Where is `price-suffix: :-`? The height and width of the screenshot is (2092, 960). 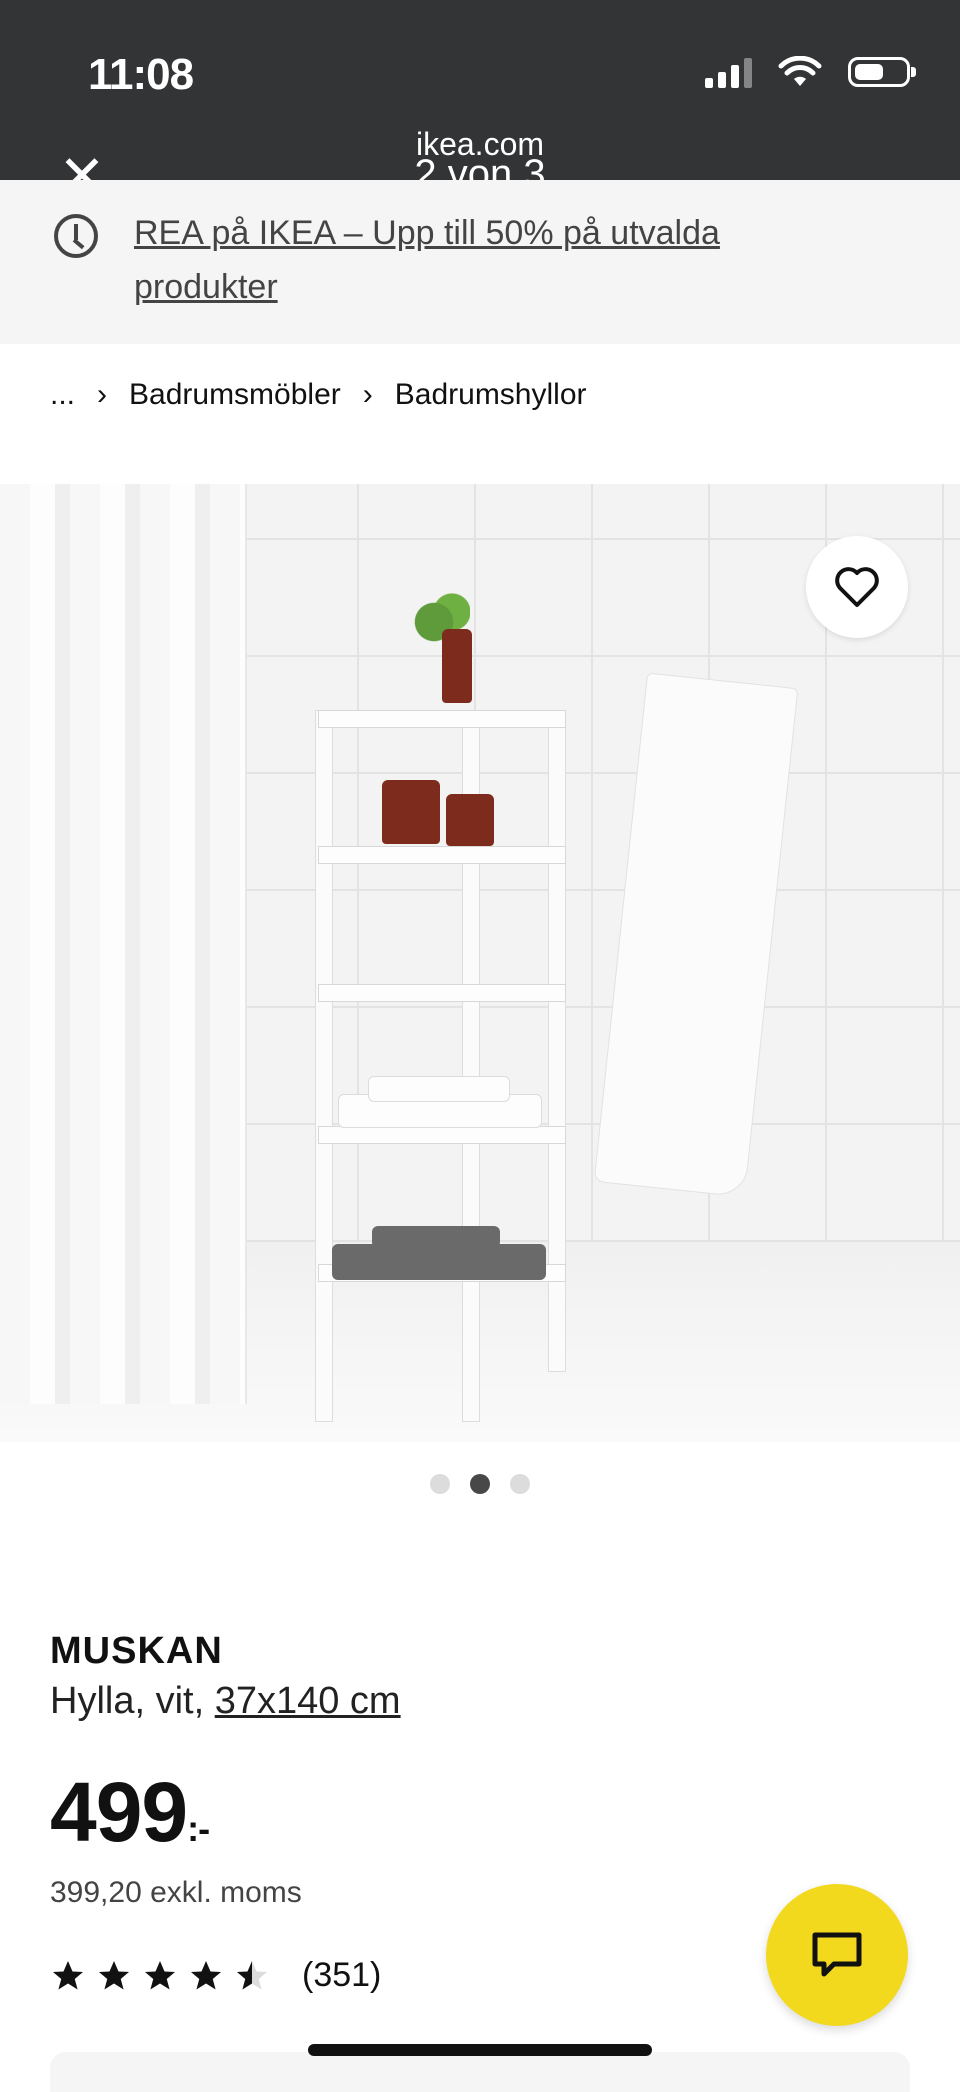 price-suffix: :- is located at coordinates (198, 1828).